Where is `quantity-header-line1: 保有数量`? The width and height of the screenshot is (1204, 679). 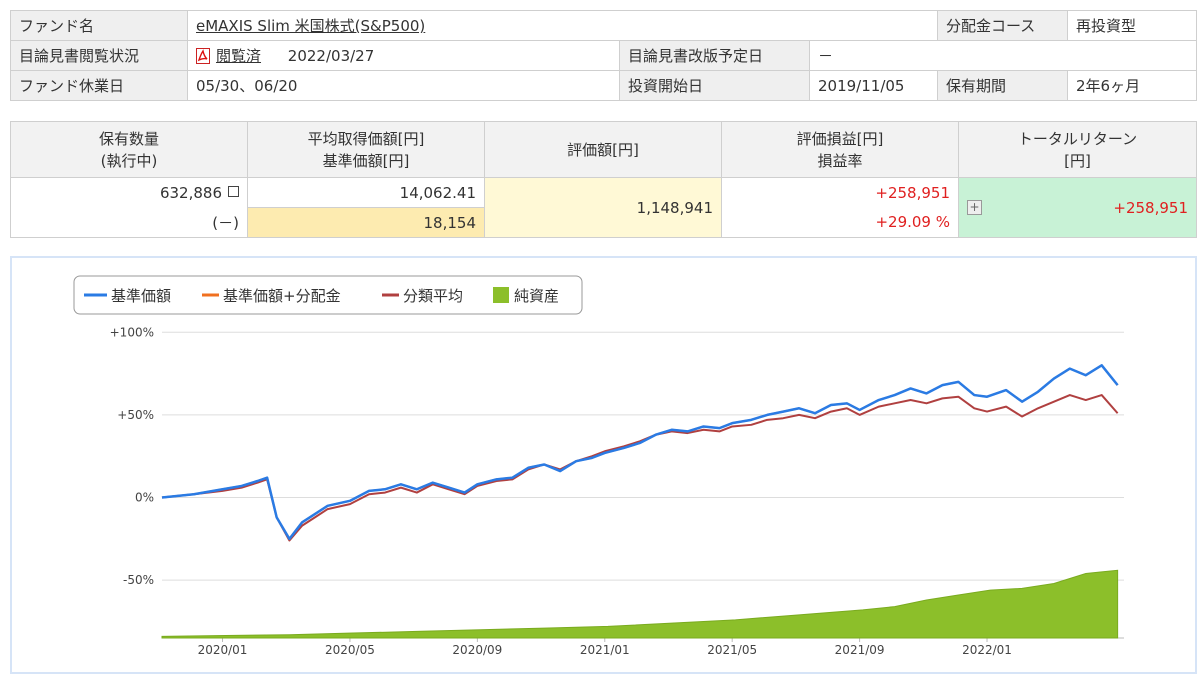 quantity-header-line1: 保有数量 is located at coordinates (128, 138).